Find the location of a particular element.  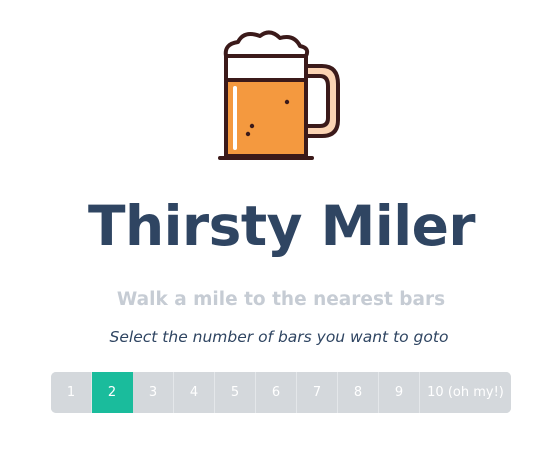

bar-count-option-6: 6 is located at coordinates (276, 392).